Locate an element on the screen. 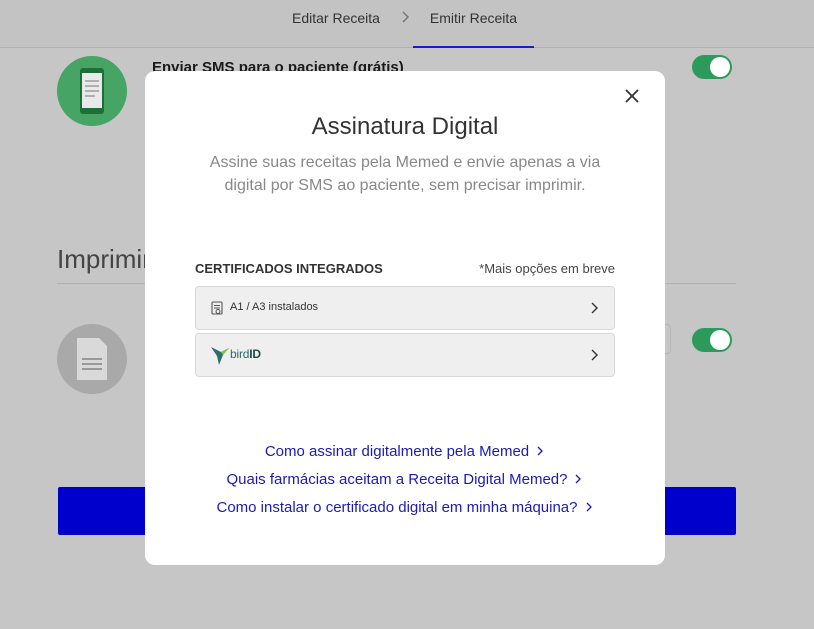 The width and height of the screenshot is (814, 629). print-toggle is located at coordinates (712, 340).